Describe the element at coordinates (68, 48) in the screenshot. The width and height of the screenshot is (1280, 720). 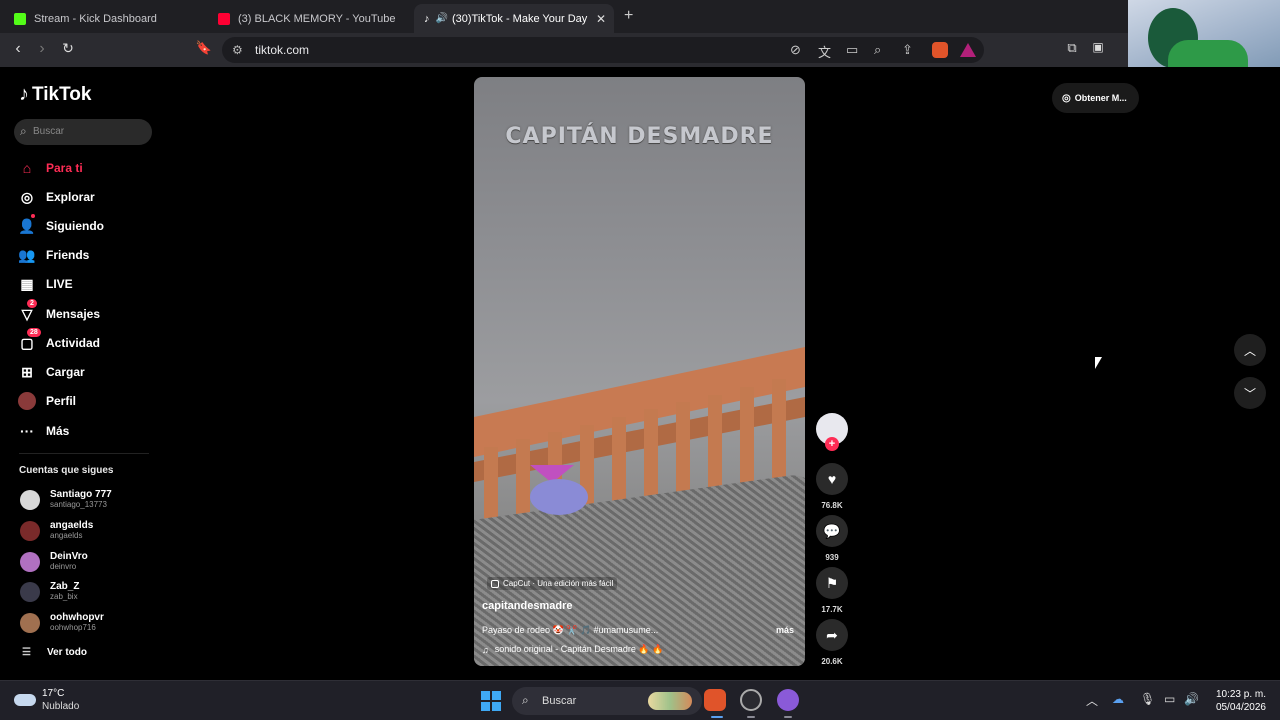
I see `reload-icon: ↻` at that location.